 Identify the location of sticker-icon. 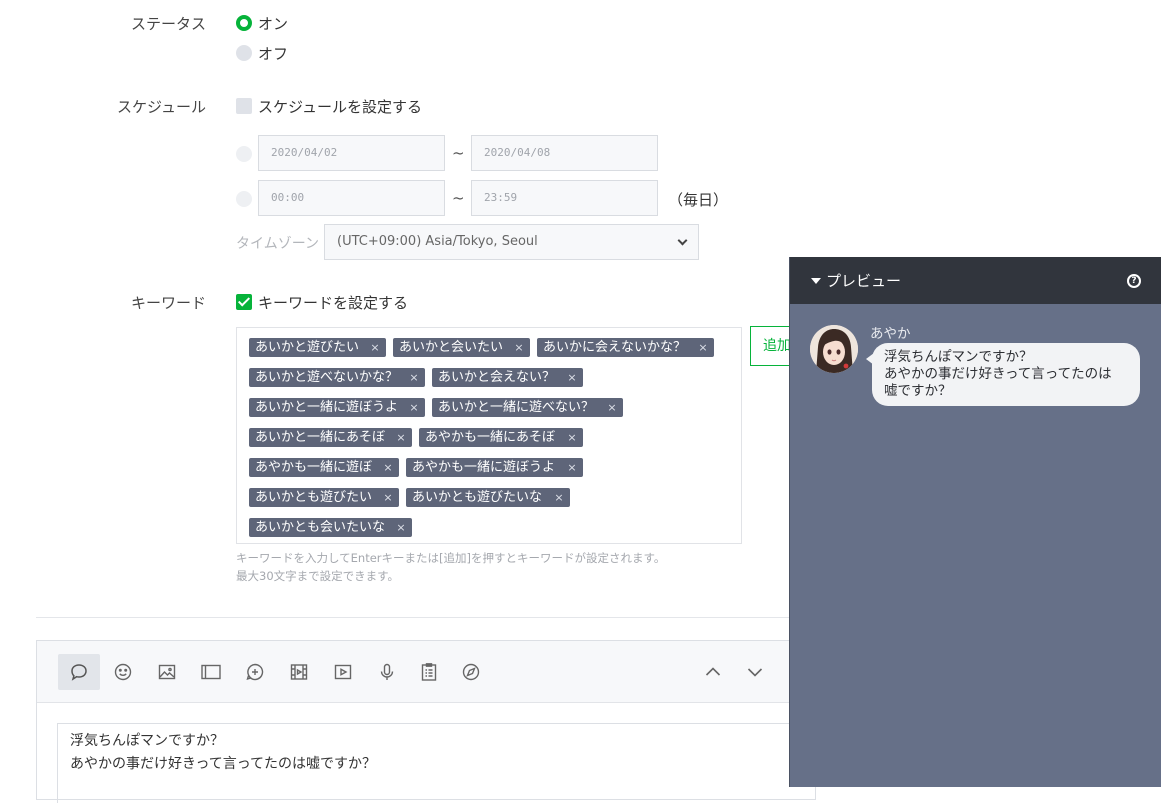
(255, 672).